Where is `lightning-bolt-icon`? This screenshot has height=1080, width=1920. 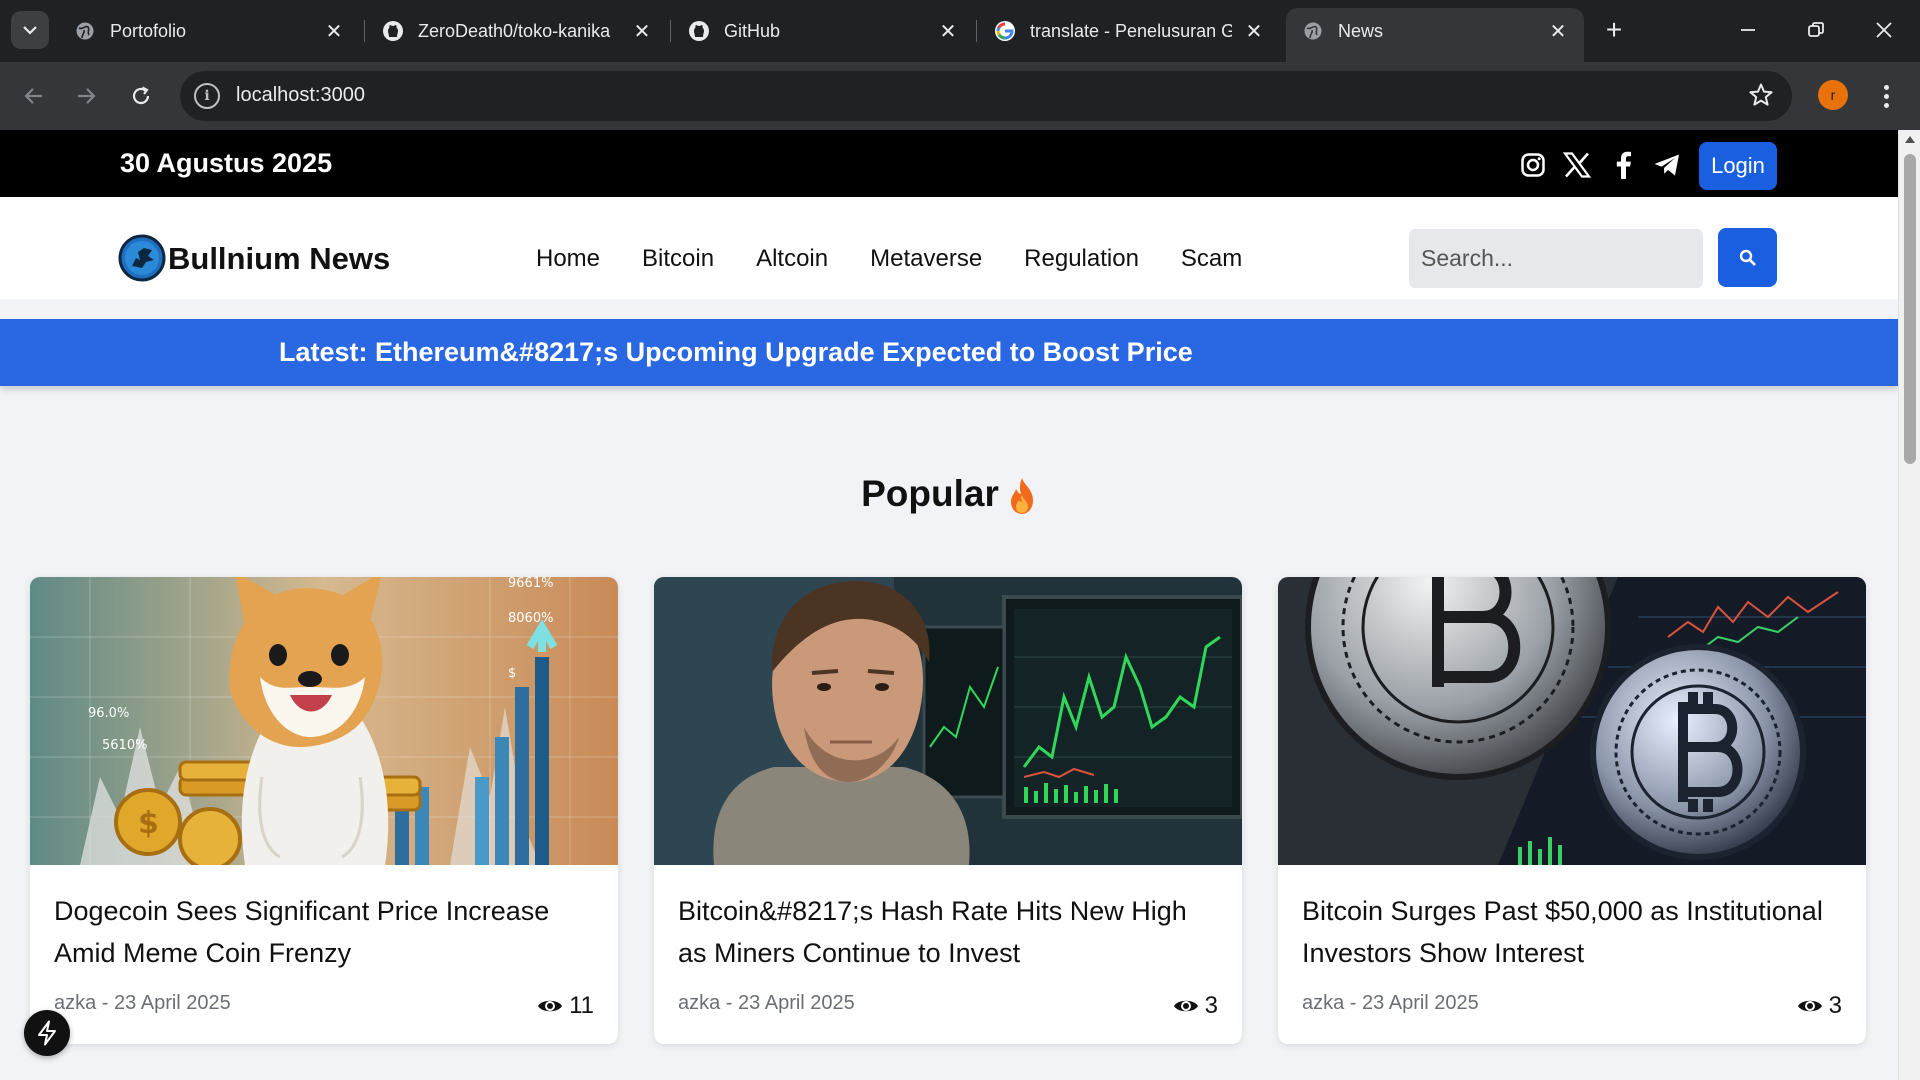 lightning-bolt-icon is located at coordinates (47, 1033).